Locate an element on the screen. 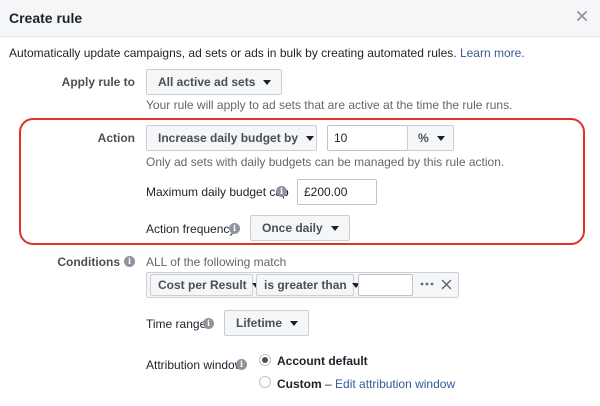 Image resolution: width=600 pixels, height=406 pixels. apply-rule-dropdown: All active ad sets is located at coordinates (214, 82).